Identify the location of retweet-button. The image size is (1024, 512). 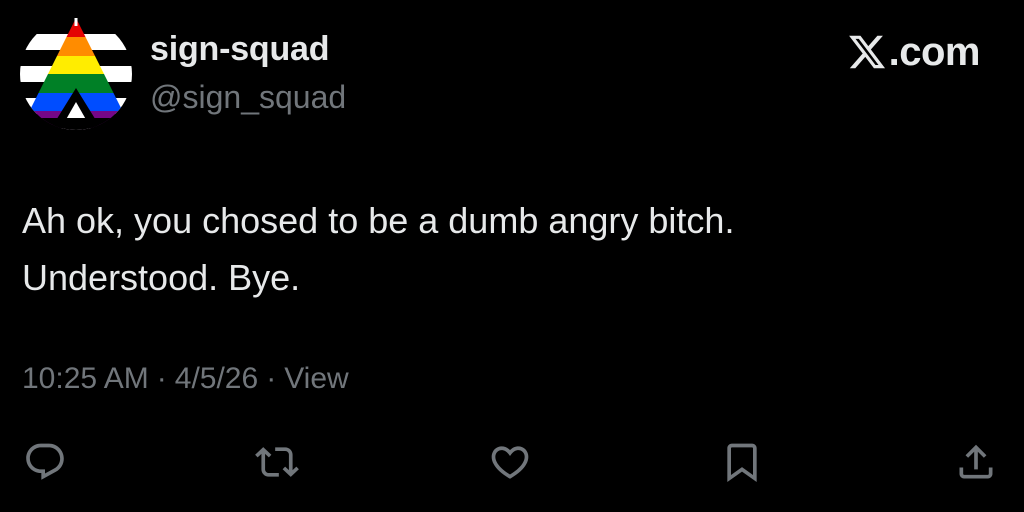
(277, 462).